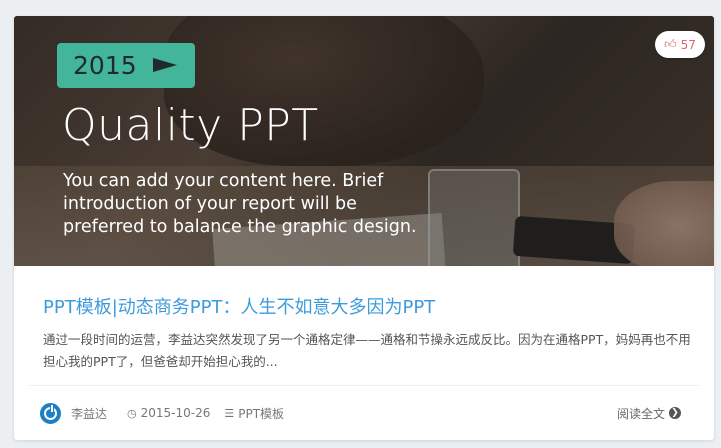  Describe the element at coordinates (261, 413) in the screenshot. I see `post-category: PPT模板` at that location.